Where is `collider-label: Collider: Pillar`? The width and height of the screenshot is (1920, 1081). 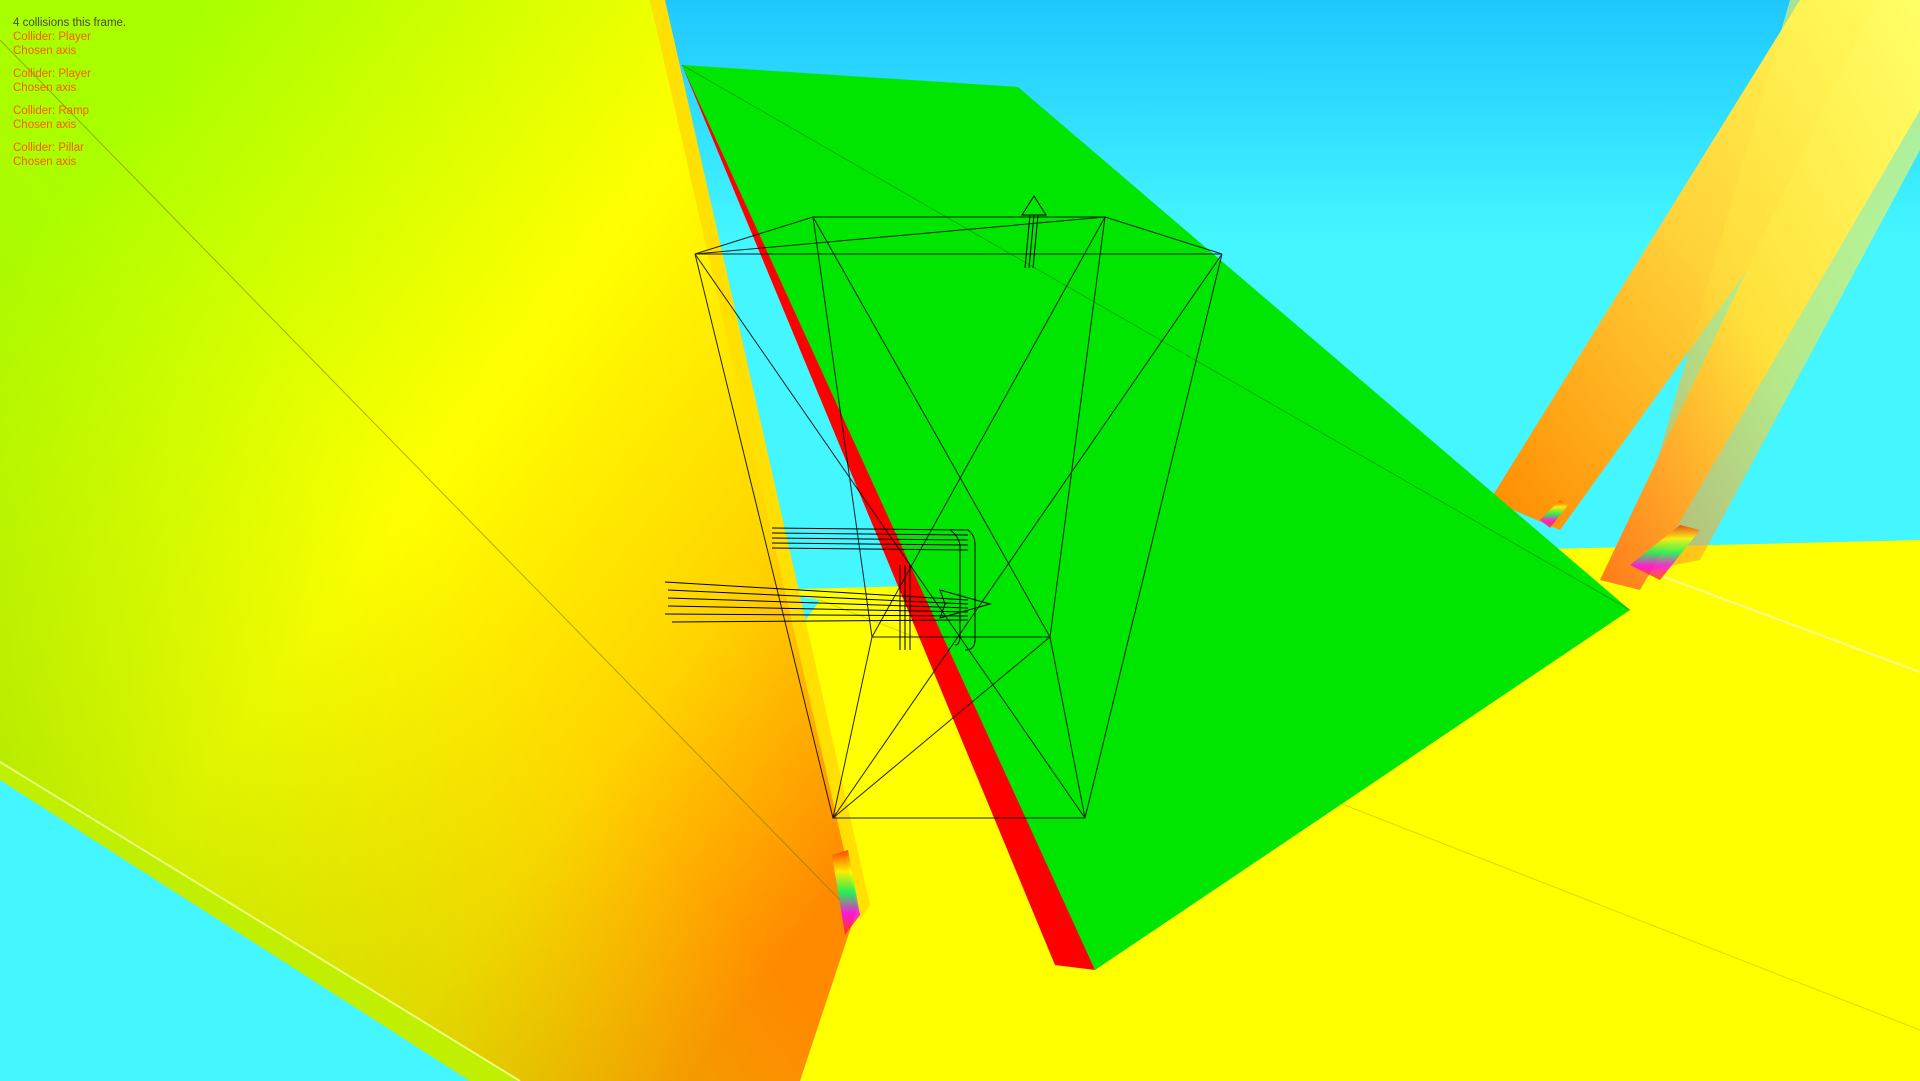 collider-label: Collider: Pillar is located at coordinates (48, 148).